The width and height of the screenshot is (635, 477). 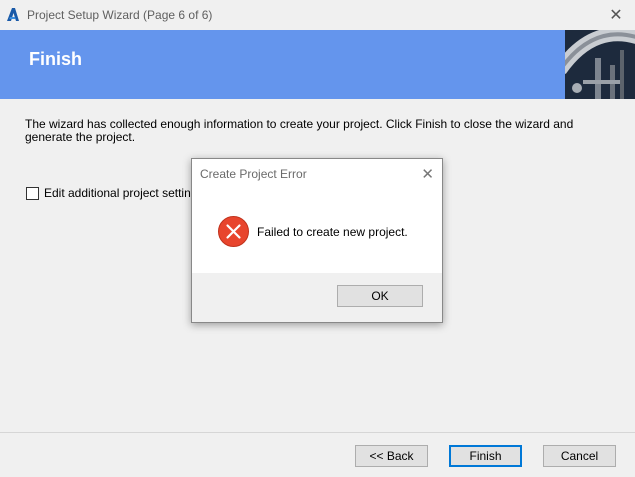 What do you see at coordinates (485, 456) in the screenshot?
I see `finish-button: Finish` at bounding box center [485, 456].